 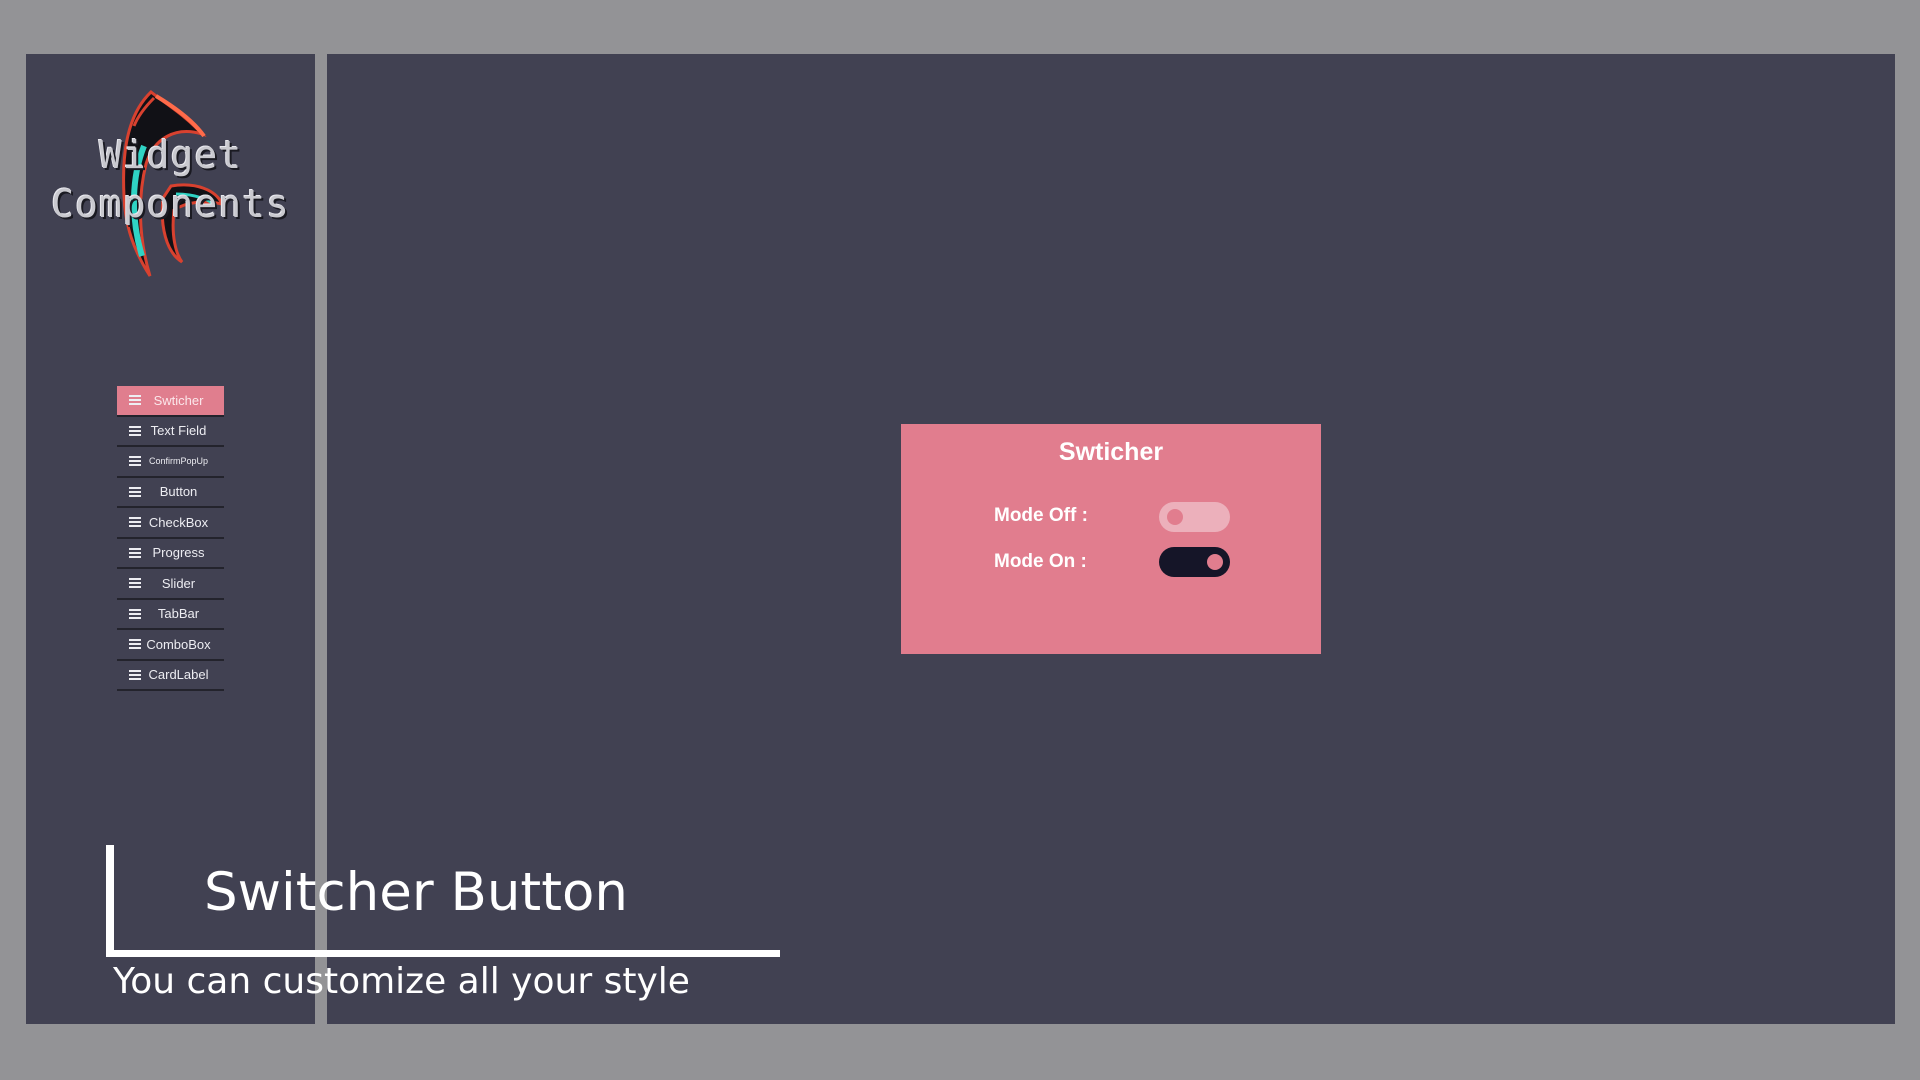 What do you see at coordinates (1194, 517) in the screenshot?
I see `mode-off-toggle` at bounding box center [1194, 517].